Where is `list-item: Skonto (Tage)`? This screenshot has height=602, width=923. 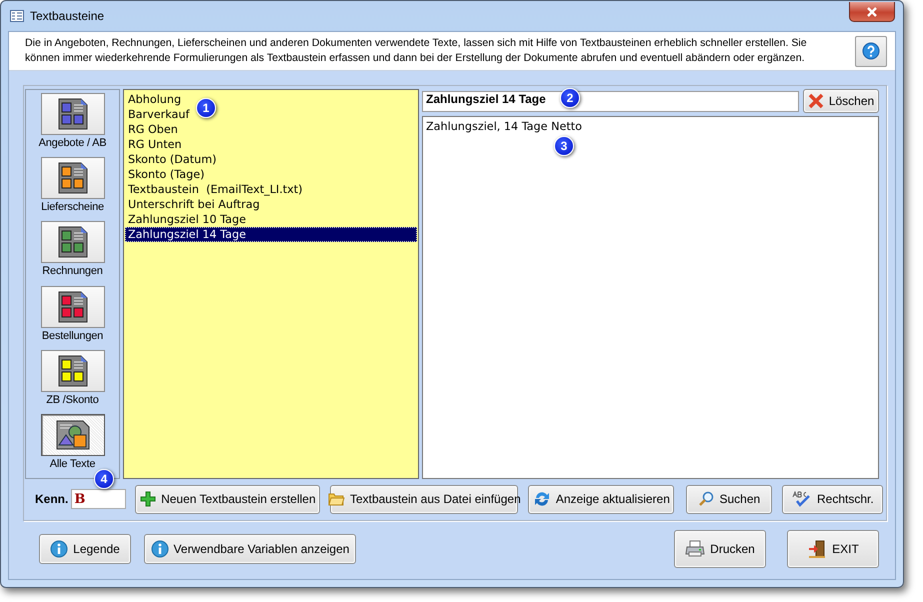 list-item: Skonto (Tage) is located at coordinates (165, 174).